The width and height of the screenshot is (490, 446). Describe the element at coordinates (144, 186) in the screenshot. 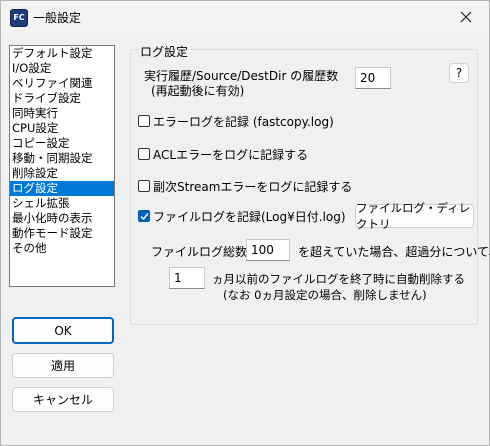

I see `stream-error-log-checkbox` at that location.